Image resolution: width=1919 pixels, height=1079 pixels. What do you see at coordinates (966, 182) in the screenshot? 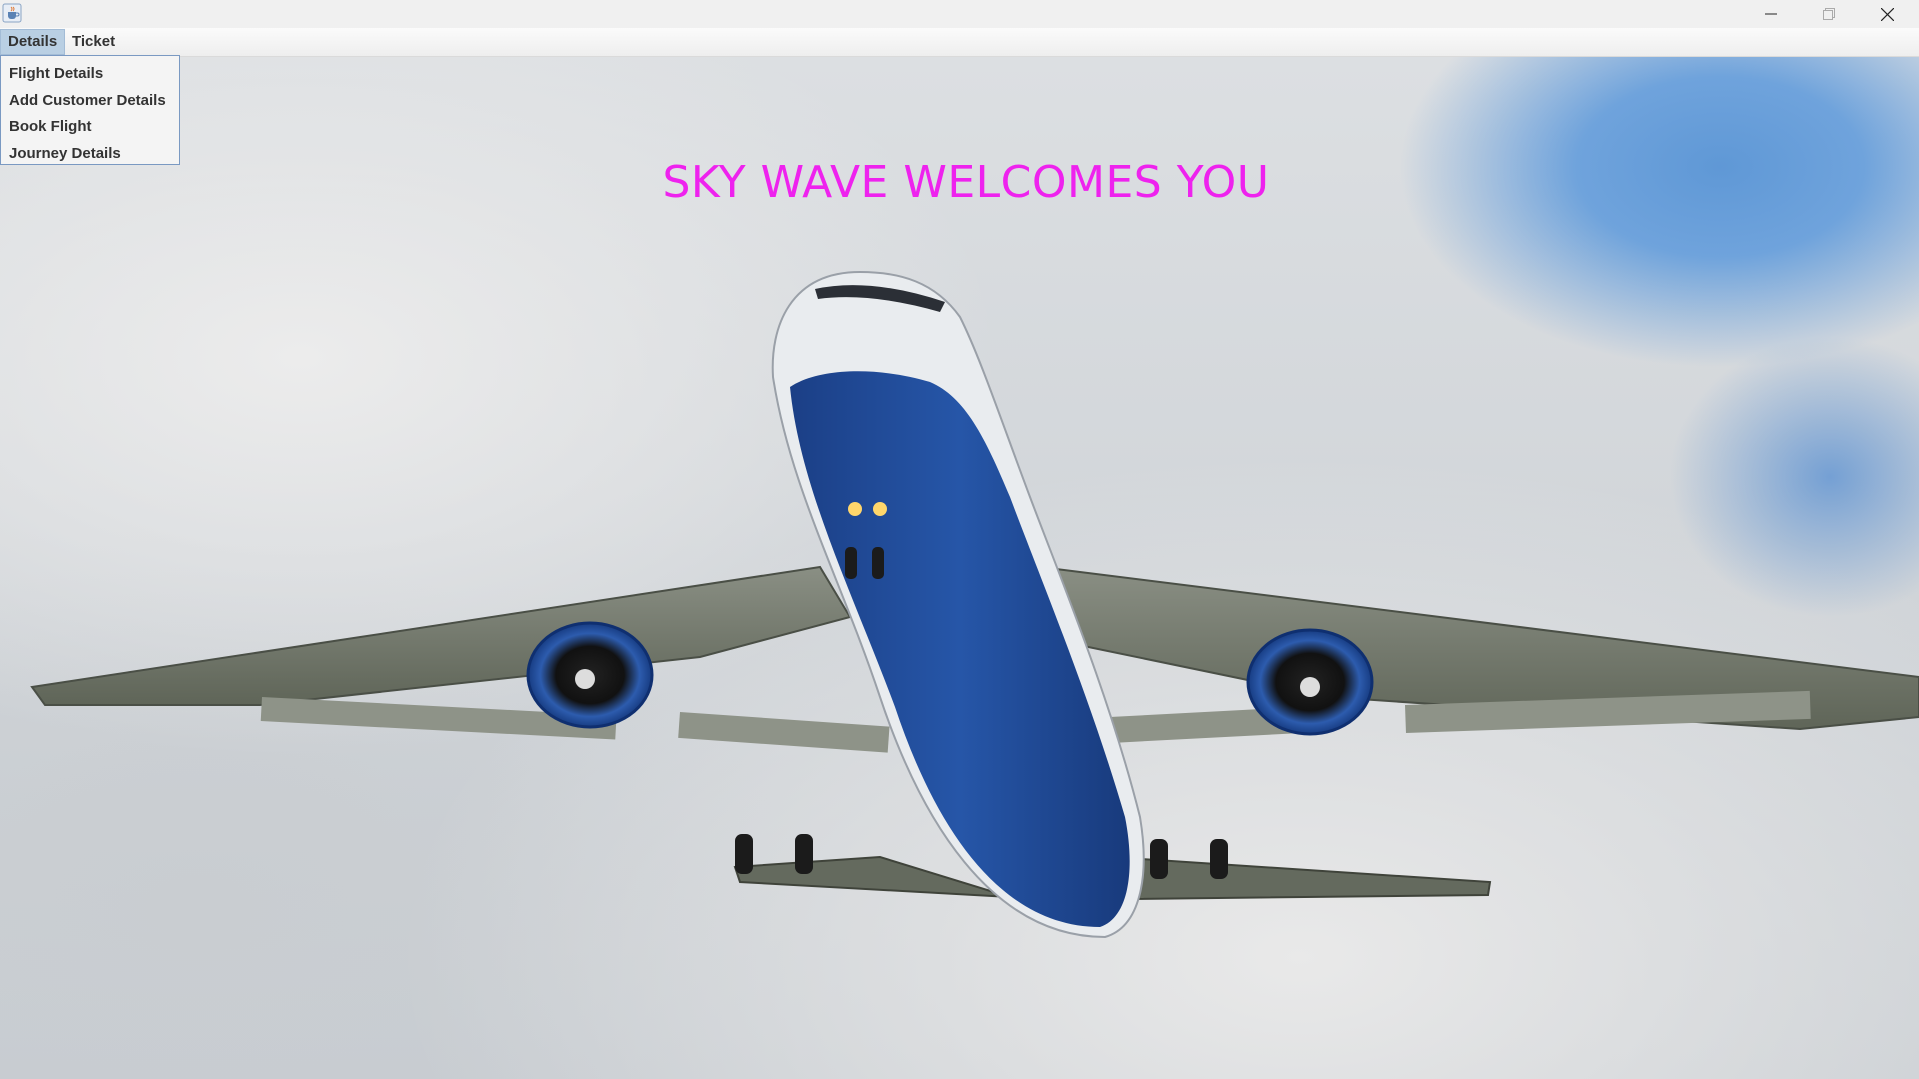
I see `welcome-heading: SKY WAVE WELCOMES YOU` at bounding box center [966, 182].